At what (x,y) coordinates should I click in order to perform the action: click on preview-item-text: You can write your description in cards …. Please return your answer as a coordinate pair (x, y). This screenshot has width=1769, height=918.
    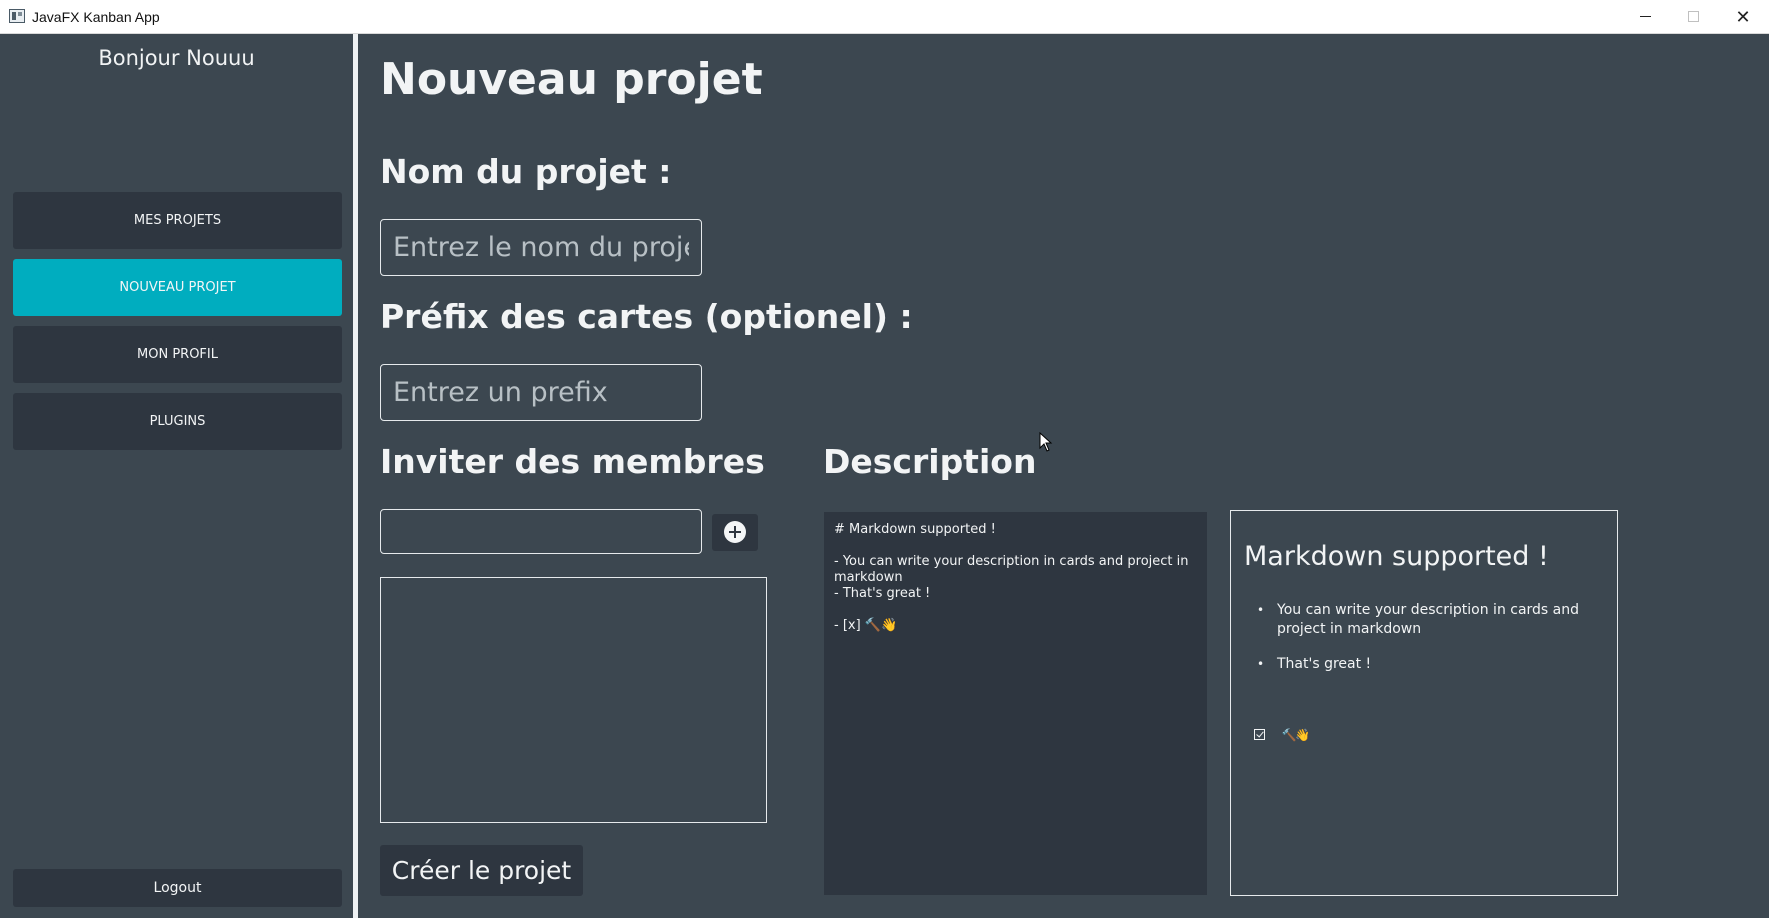
    Looking at the image, I should click on (1428, 619).